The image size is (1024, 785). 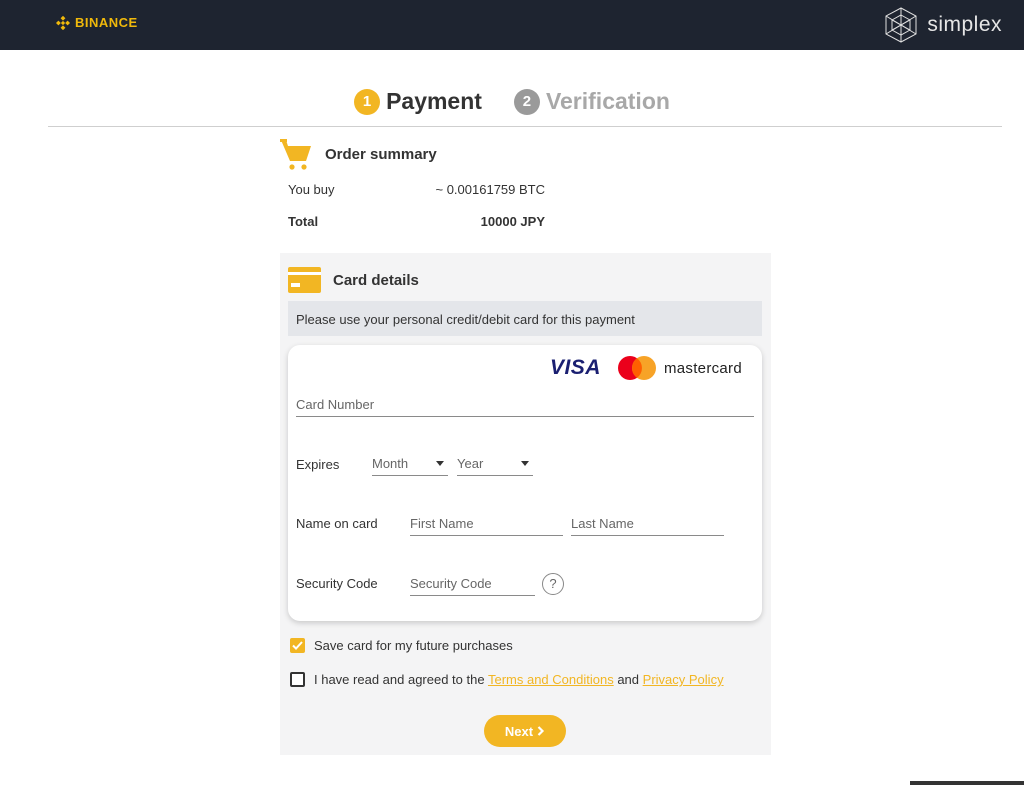 What do you see at coordinates (512, 25) in the screenshot?
I see `top-bar: BINANCE simplex` at bounding box center [512, 25].